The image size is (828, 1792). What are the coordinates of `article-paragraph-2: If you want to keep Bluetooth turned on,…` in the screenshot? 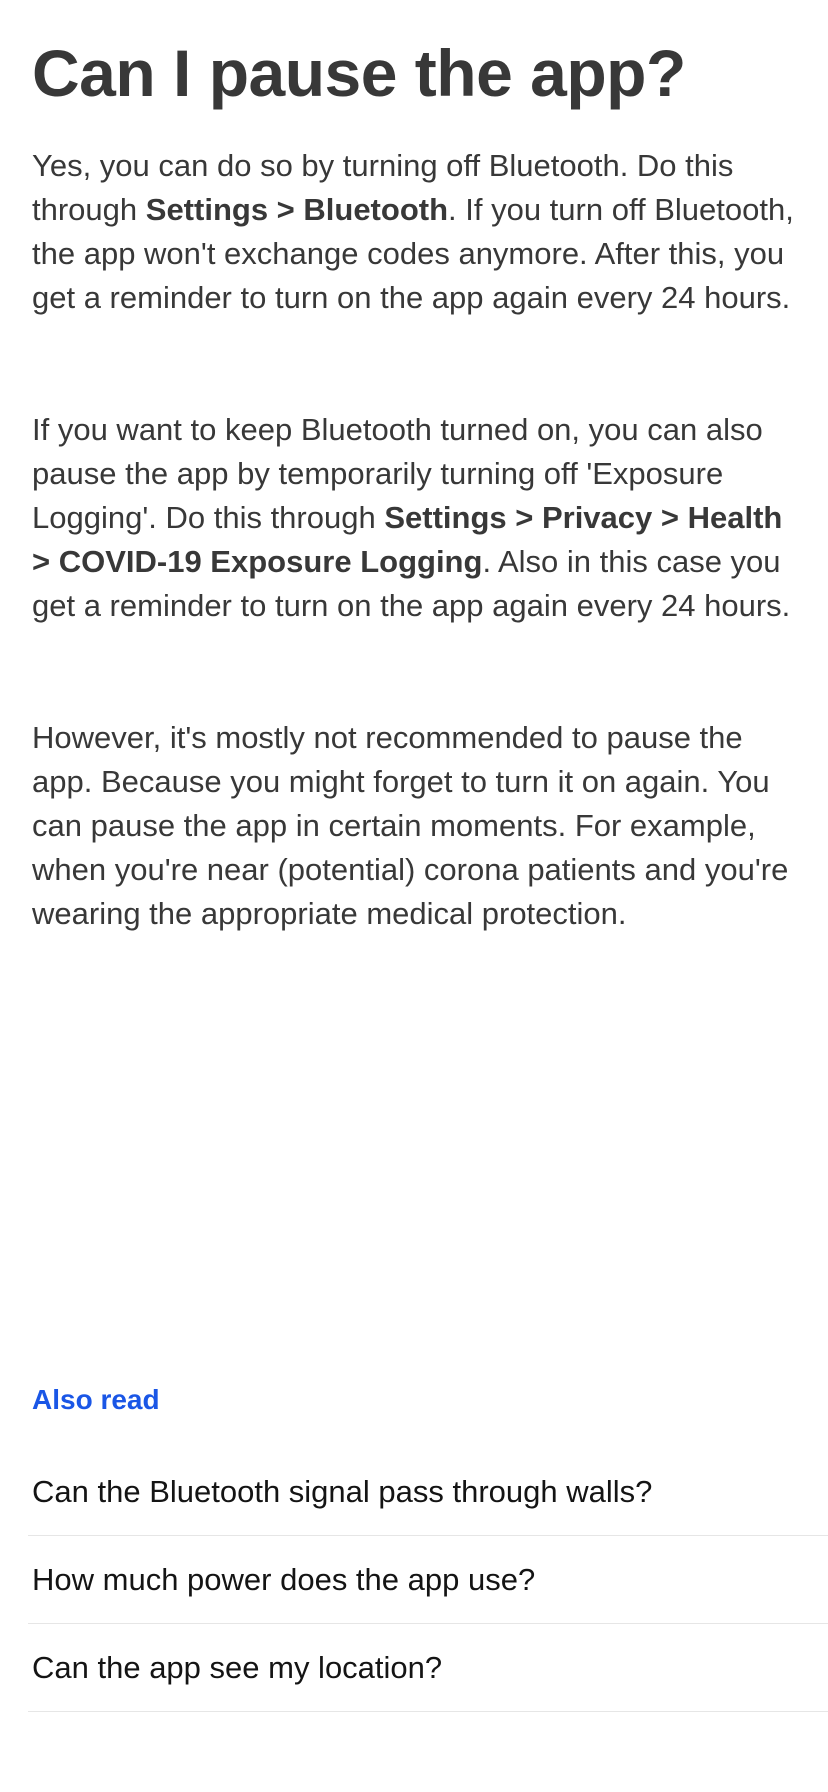 It's located at (417, 518).